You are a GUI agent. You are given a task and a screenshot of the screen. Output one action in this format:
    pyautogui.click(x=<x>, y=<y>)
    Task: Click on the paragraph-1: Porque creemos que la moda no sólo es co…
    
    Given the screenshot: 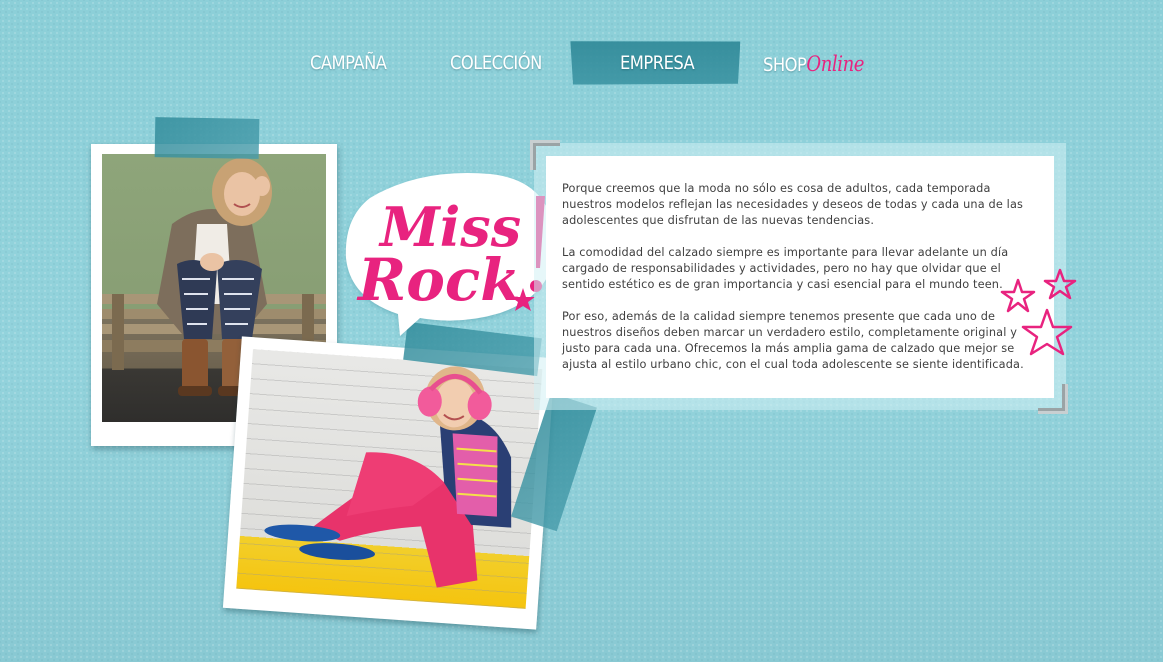 What is the action you would take?
    pyautogui.click(x=793, y=204)
    